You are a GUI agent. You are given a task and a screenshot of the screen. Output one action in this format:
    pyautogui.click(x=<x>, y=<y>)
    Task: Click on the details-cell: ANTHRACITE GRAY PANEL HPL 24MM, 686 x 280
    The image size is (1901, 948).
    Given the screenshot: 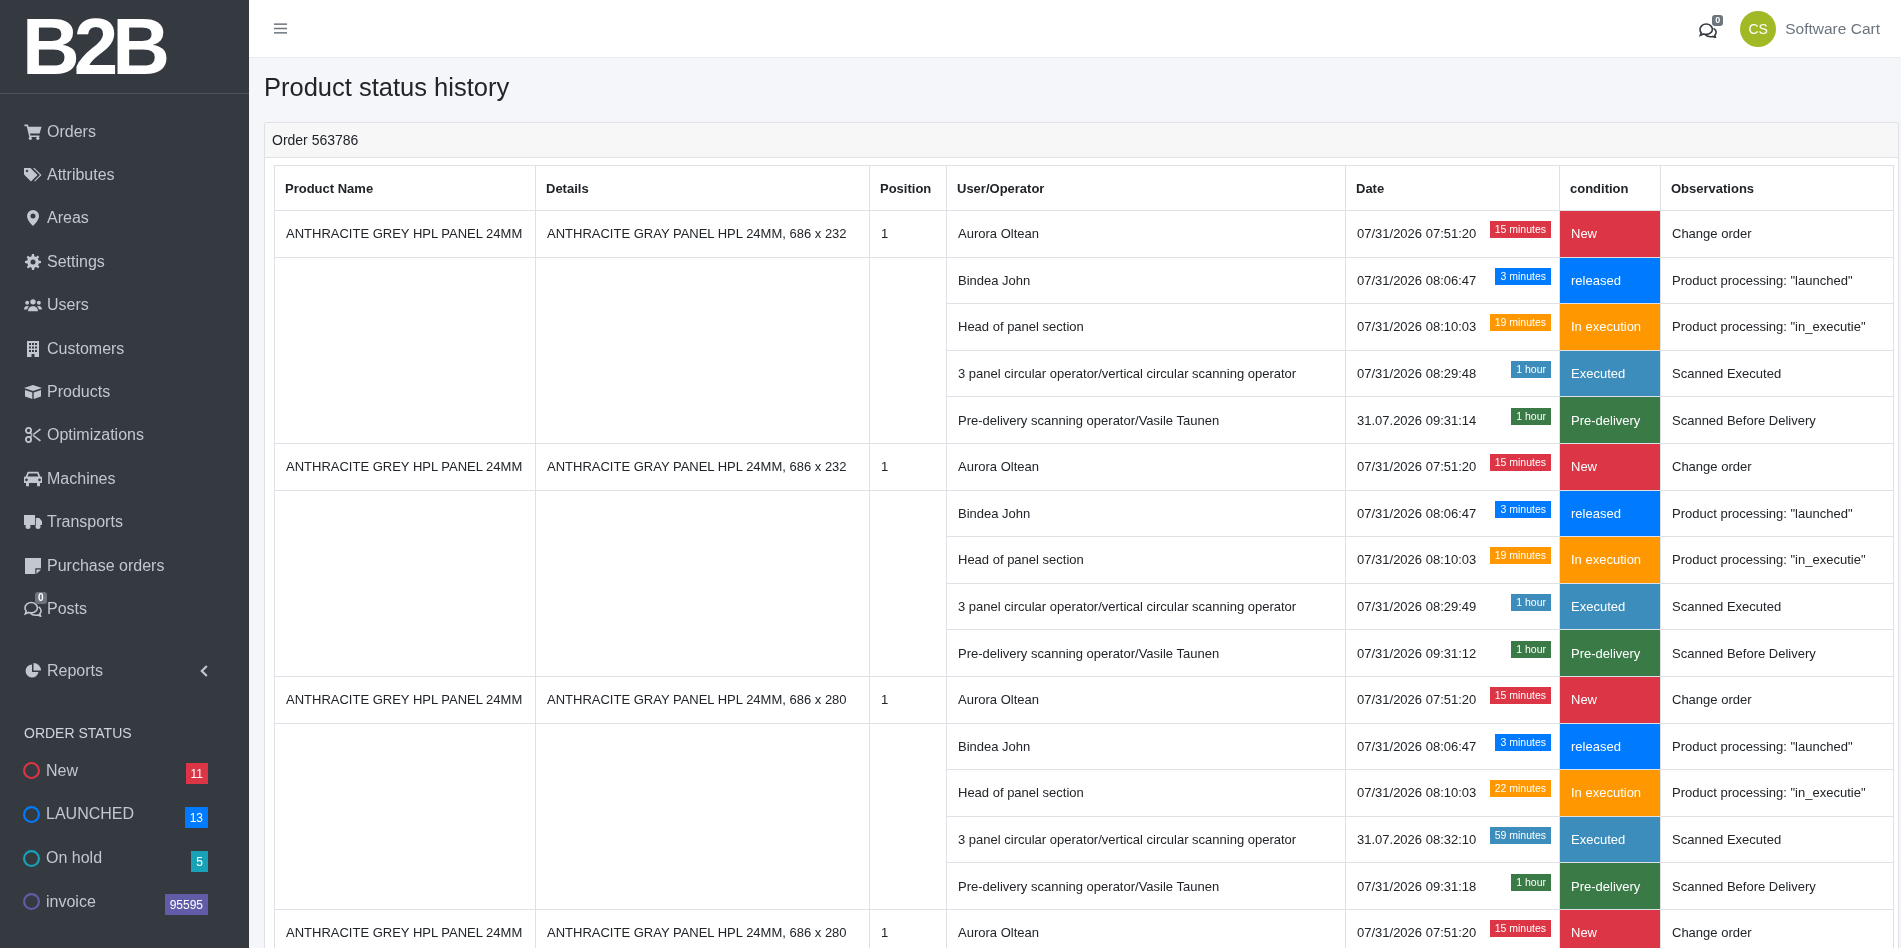 What is the action you would take?
    pyautogui.click(x=702, y=700)
    